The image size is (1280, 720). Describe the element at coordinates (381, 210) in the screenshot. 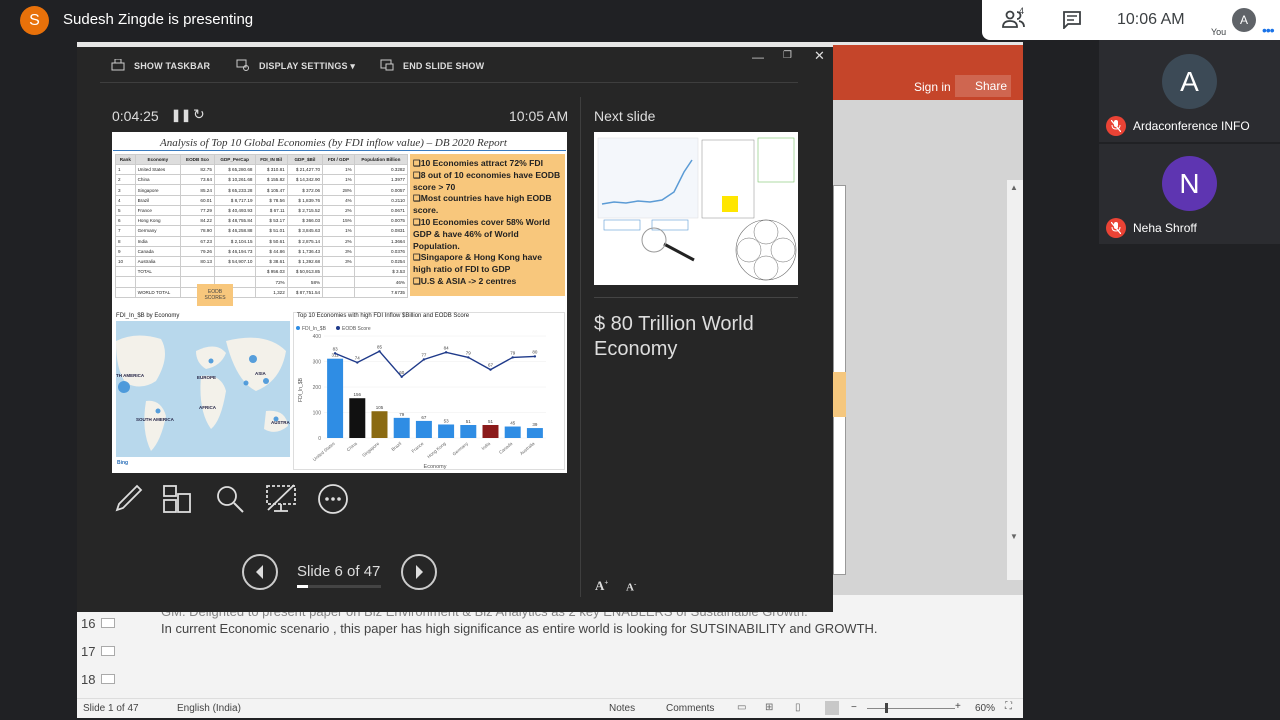

I see `table-cell: 0.0671` at that location.